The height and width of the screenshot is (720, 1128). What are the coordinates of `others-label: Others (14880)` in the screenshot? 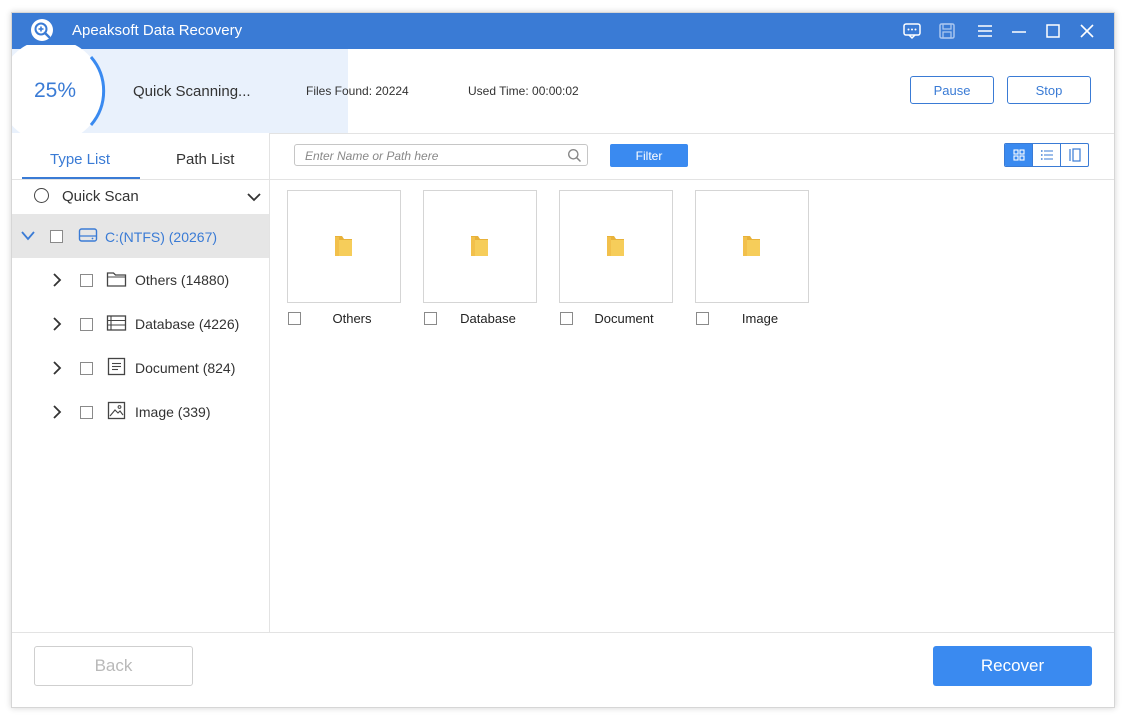 It's located at (182, 280).